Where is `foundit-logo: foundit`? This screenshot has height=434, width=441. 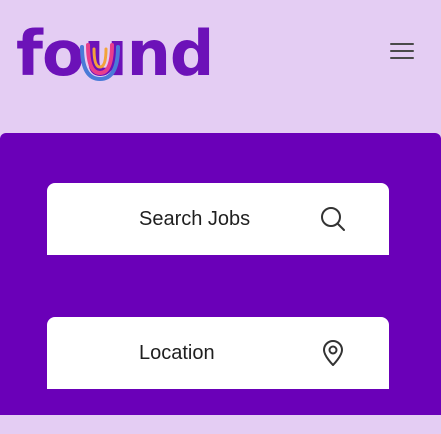
foundit-logo: foundit is located at coordinates (116, 50).